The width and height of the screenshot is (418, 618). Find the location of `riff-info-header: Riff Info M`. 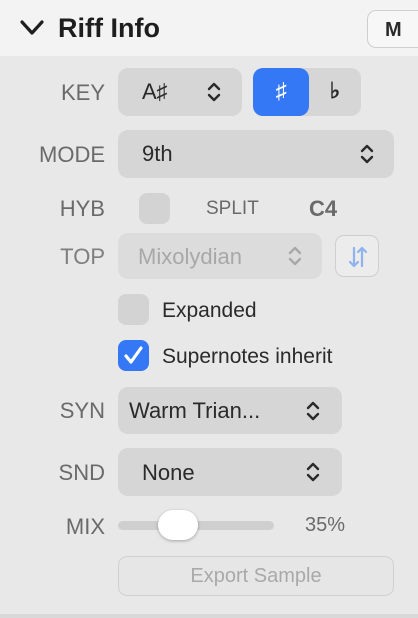

riff-info-header: Riff Info M is located at coordinates (209, 28).